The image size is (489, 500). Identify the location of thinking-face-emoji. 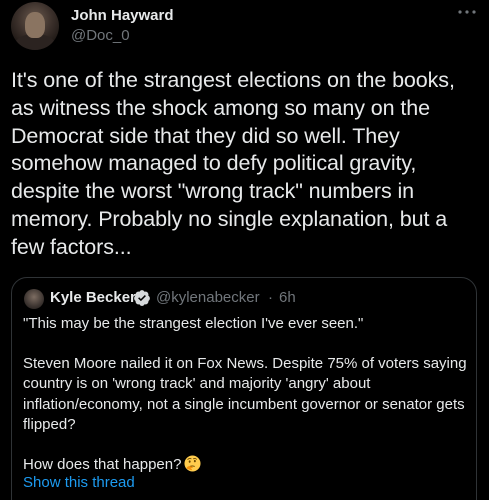
(192, 463).